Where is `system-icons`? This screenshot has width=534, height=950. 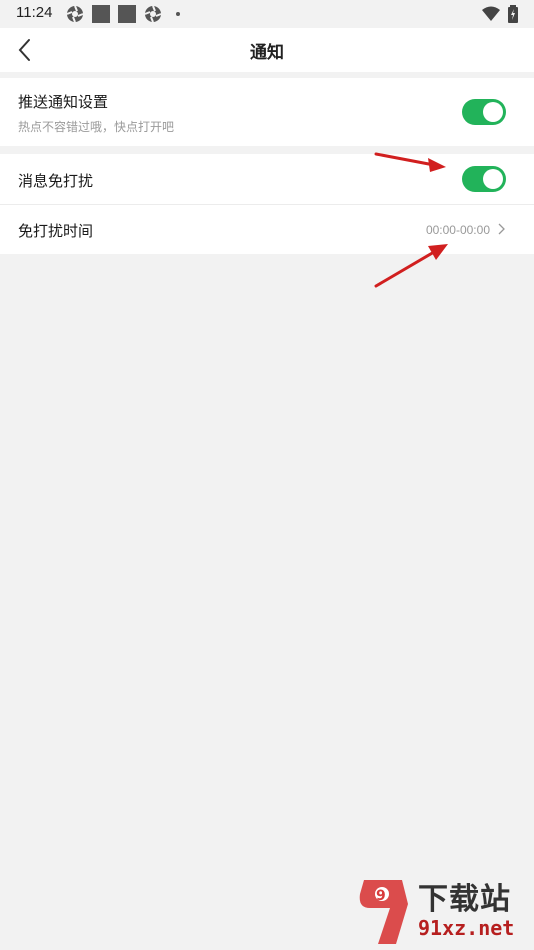
system-icons is located at coordinates (500, 14).